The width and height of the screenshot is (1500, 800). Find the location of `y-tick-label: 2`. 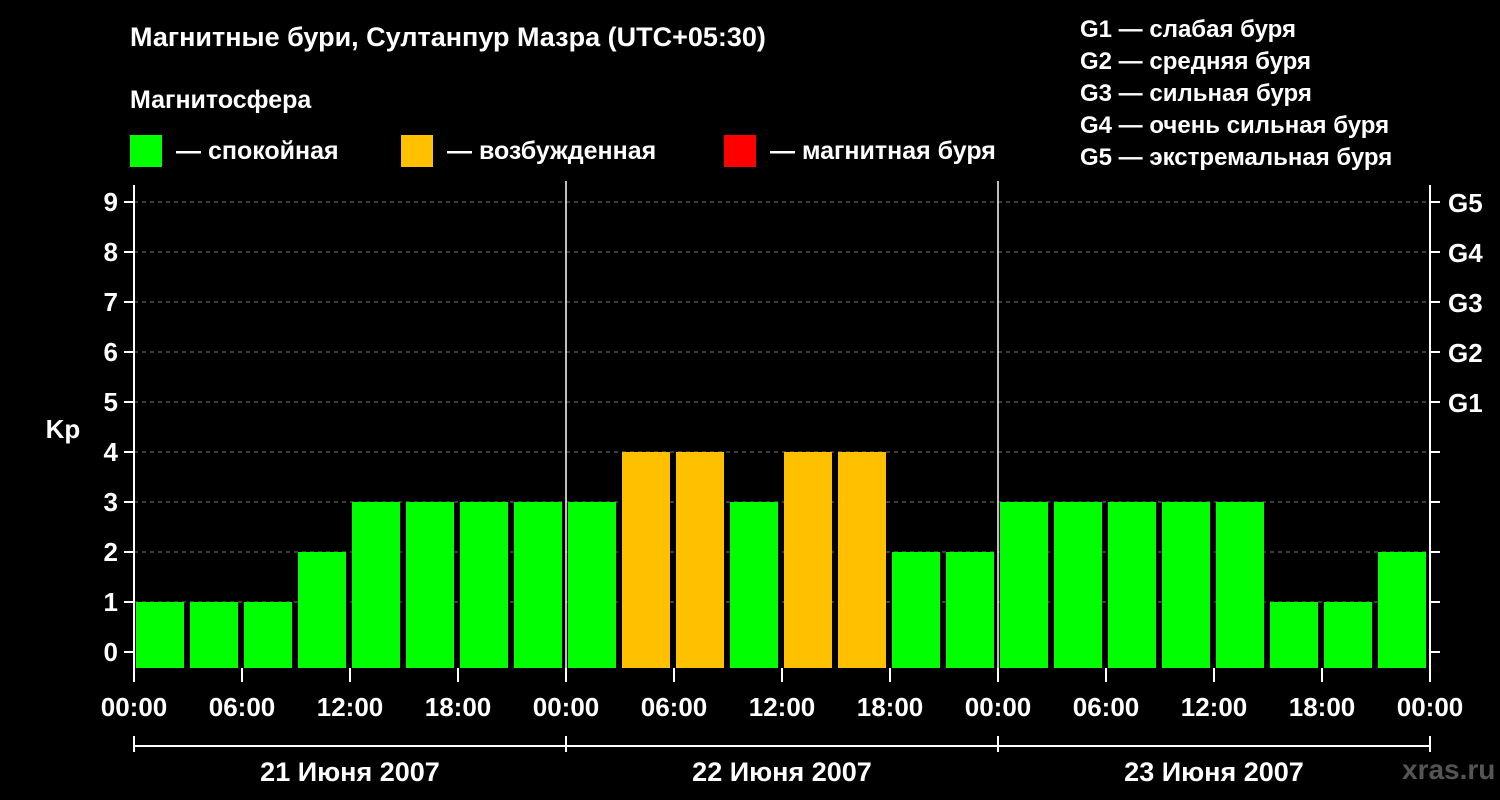

y-tick-label: 2 is located at coordinates (111, 552).